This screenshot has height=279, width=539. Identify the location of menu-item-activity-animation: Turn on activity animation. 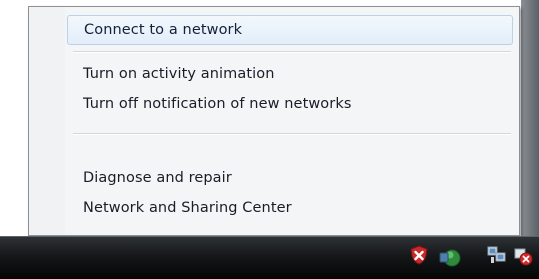
(290, 74).